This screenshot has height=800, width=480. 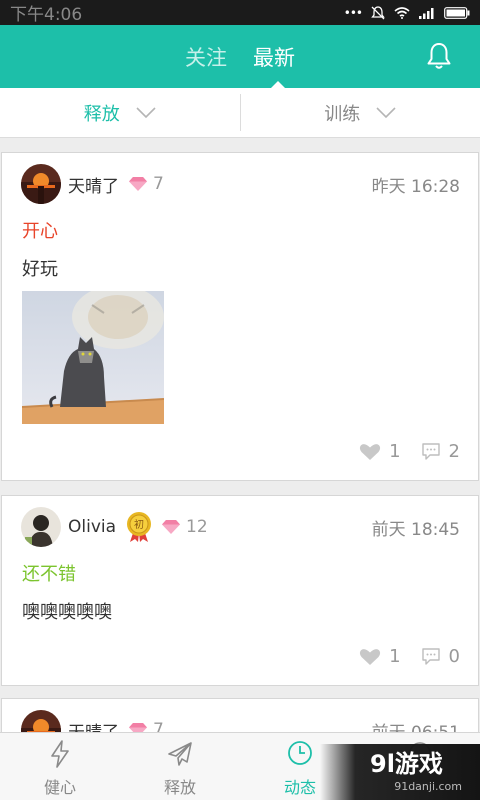 I want to click on tab-moments-label: 动态, so click(x=299, y=787).